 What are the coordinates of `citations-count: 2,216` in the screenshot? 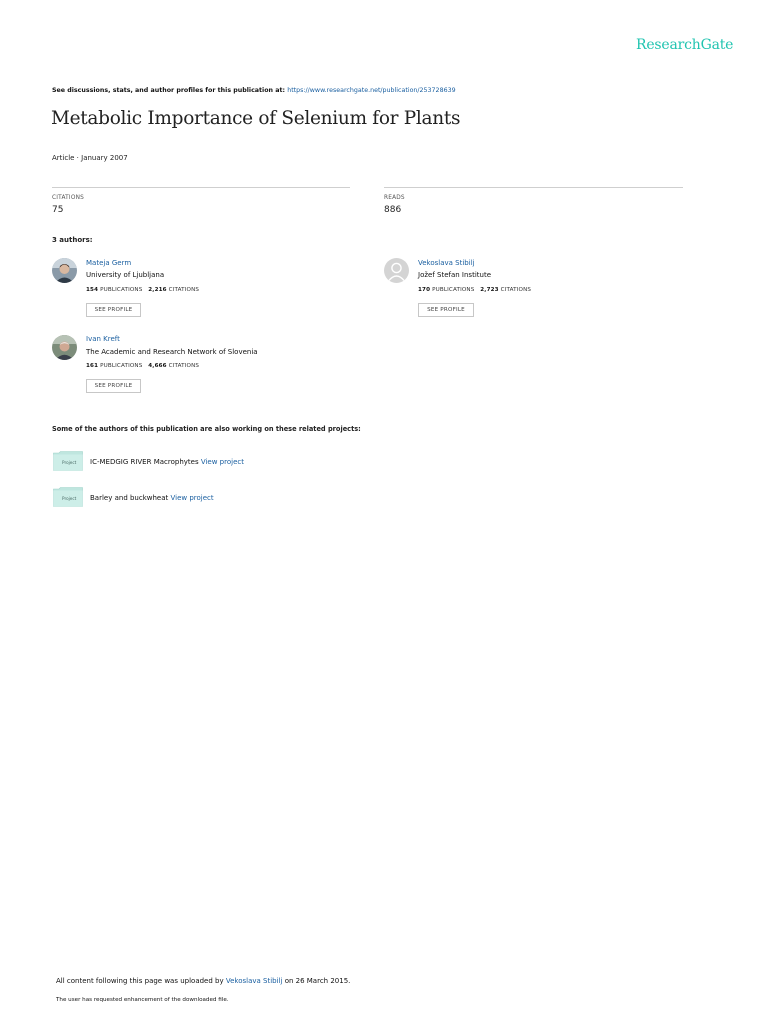 It's located at (157, 290).